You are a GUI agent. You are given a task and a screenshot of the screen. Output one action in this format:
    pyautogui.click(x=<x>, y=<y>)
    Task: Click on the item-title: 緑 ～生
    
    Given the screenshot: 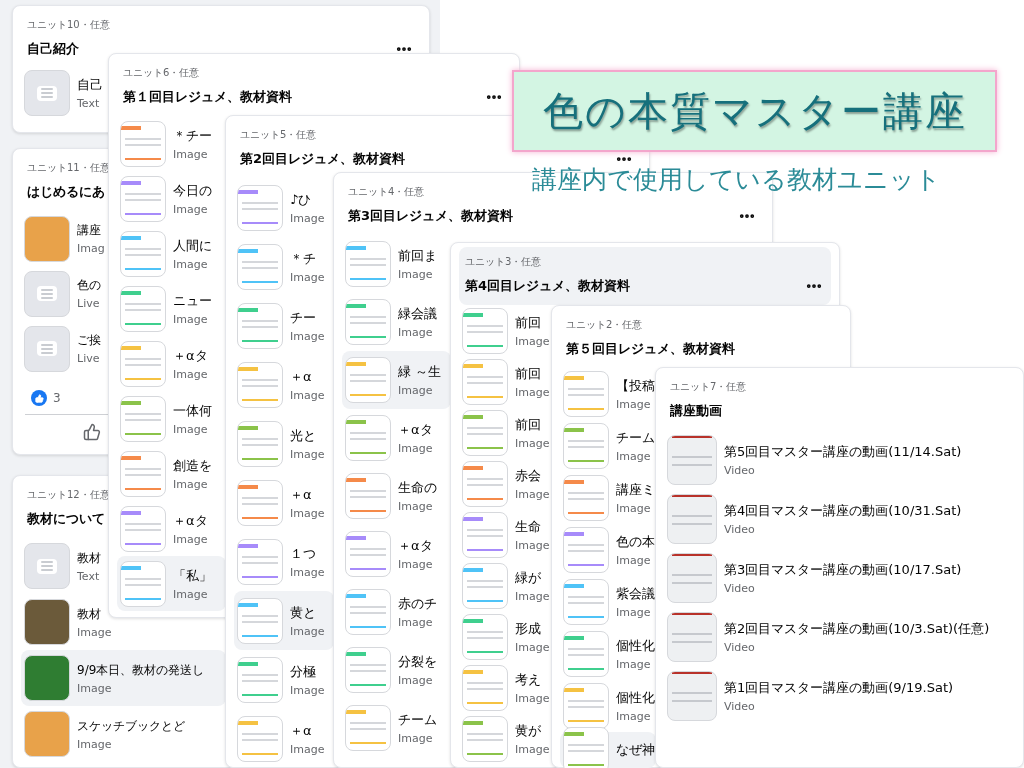 What is the action you would take?
    pyautogui.click(x=420, y=372)
    